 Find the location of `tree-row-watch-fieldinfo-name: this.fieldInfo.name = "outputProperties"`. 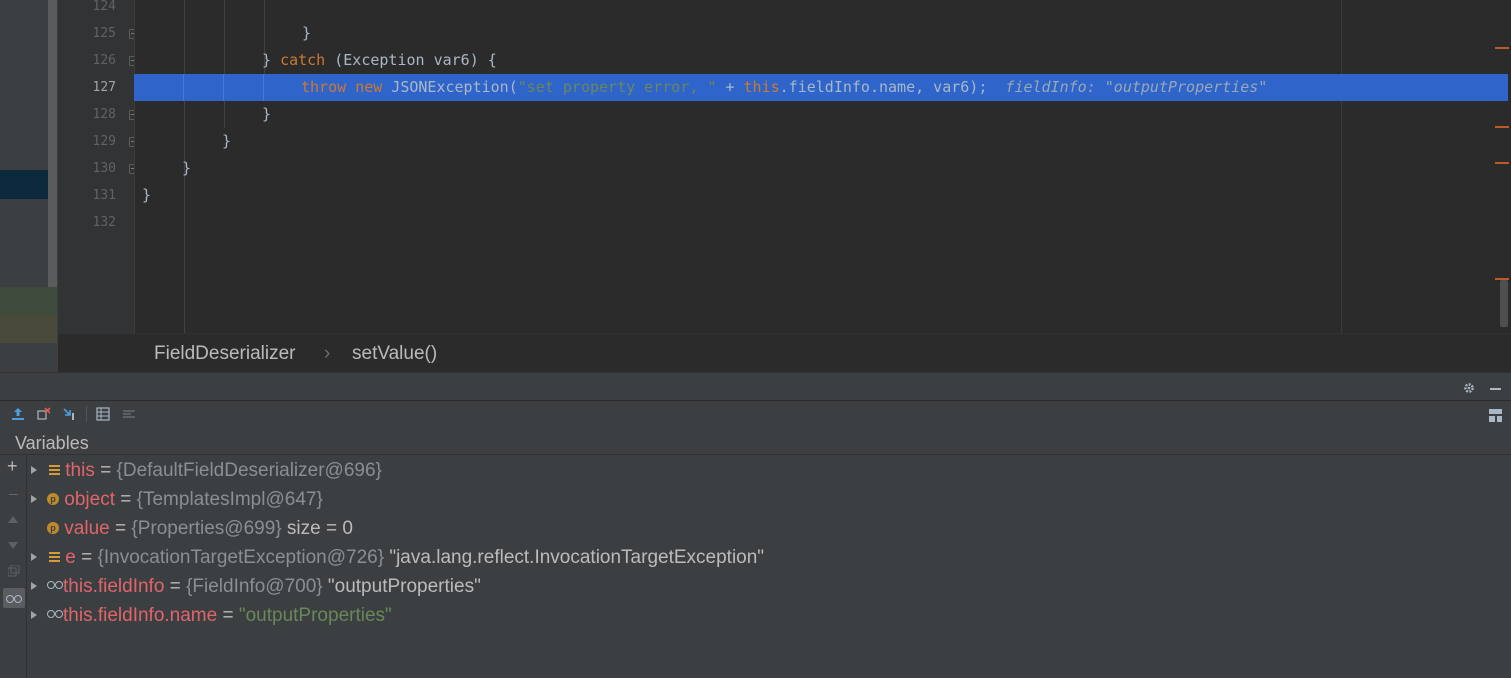

tree-row-watch-fieldinfo-name: this.fieldInfo.name = "outputProperties" is located at coordinates (769, 615).